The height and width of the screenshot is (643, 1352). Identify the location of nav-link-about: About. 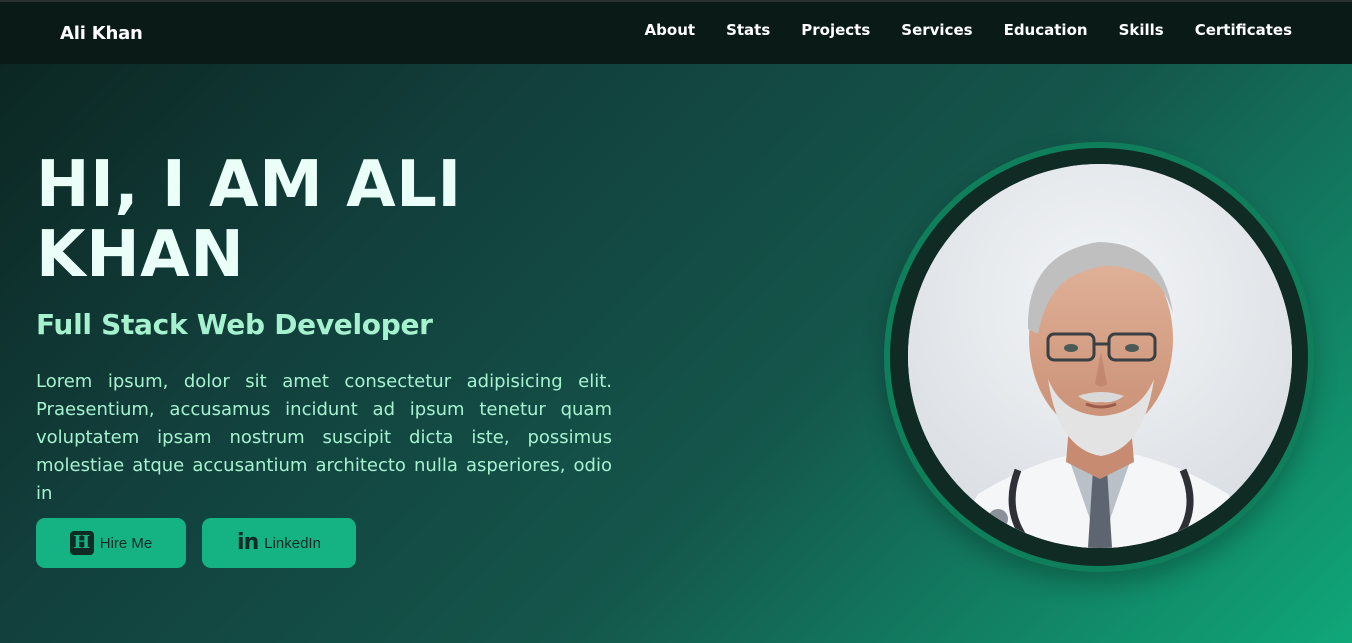
(670, 30).